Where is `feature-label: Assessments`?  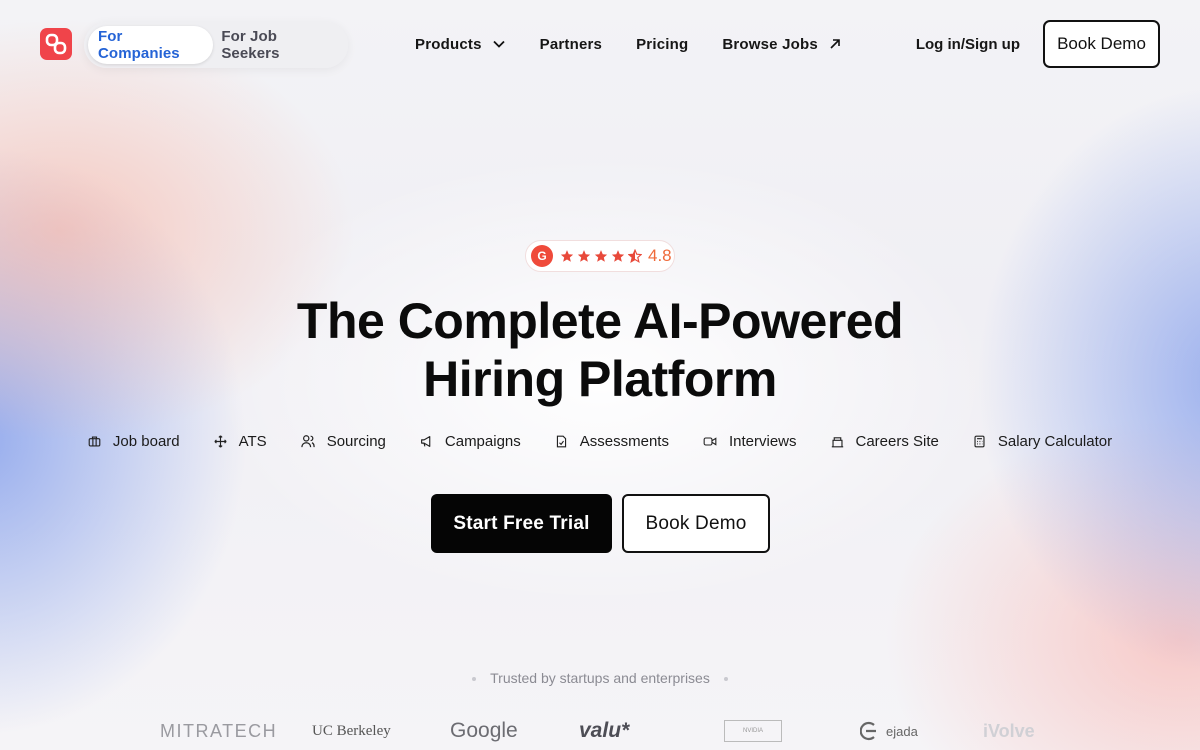 feature-label: Assessments is located at coordinates (624, 441).